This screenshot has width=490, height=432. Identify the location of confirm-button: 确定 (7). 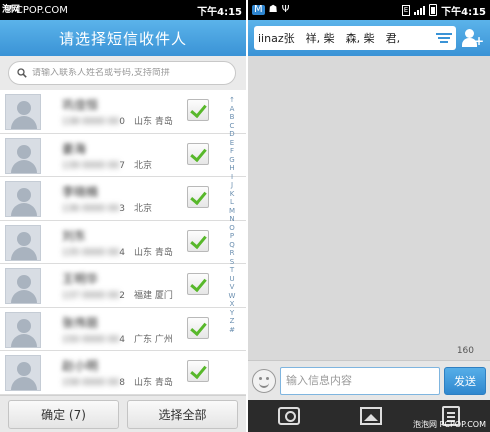
(63, 414).